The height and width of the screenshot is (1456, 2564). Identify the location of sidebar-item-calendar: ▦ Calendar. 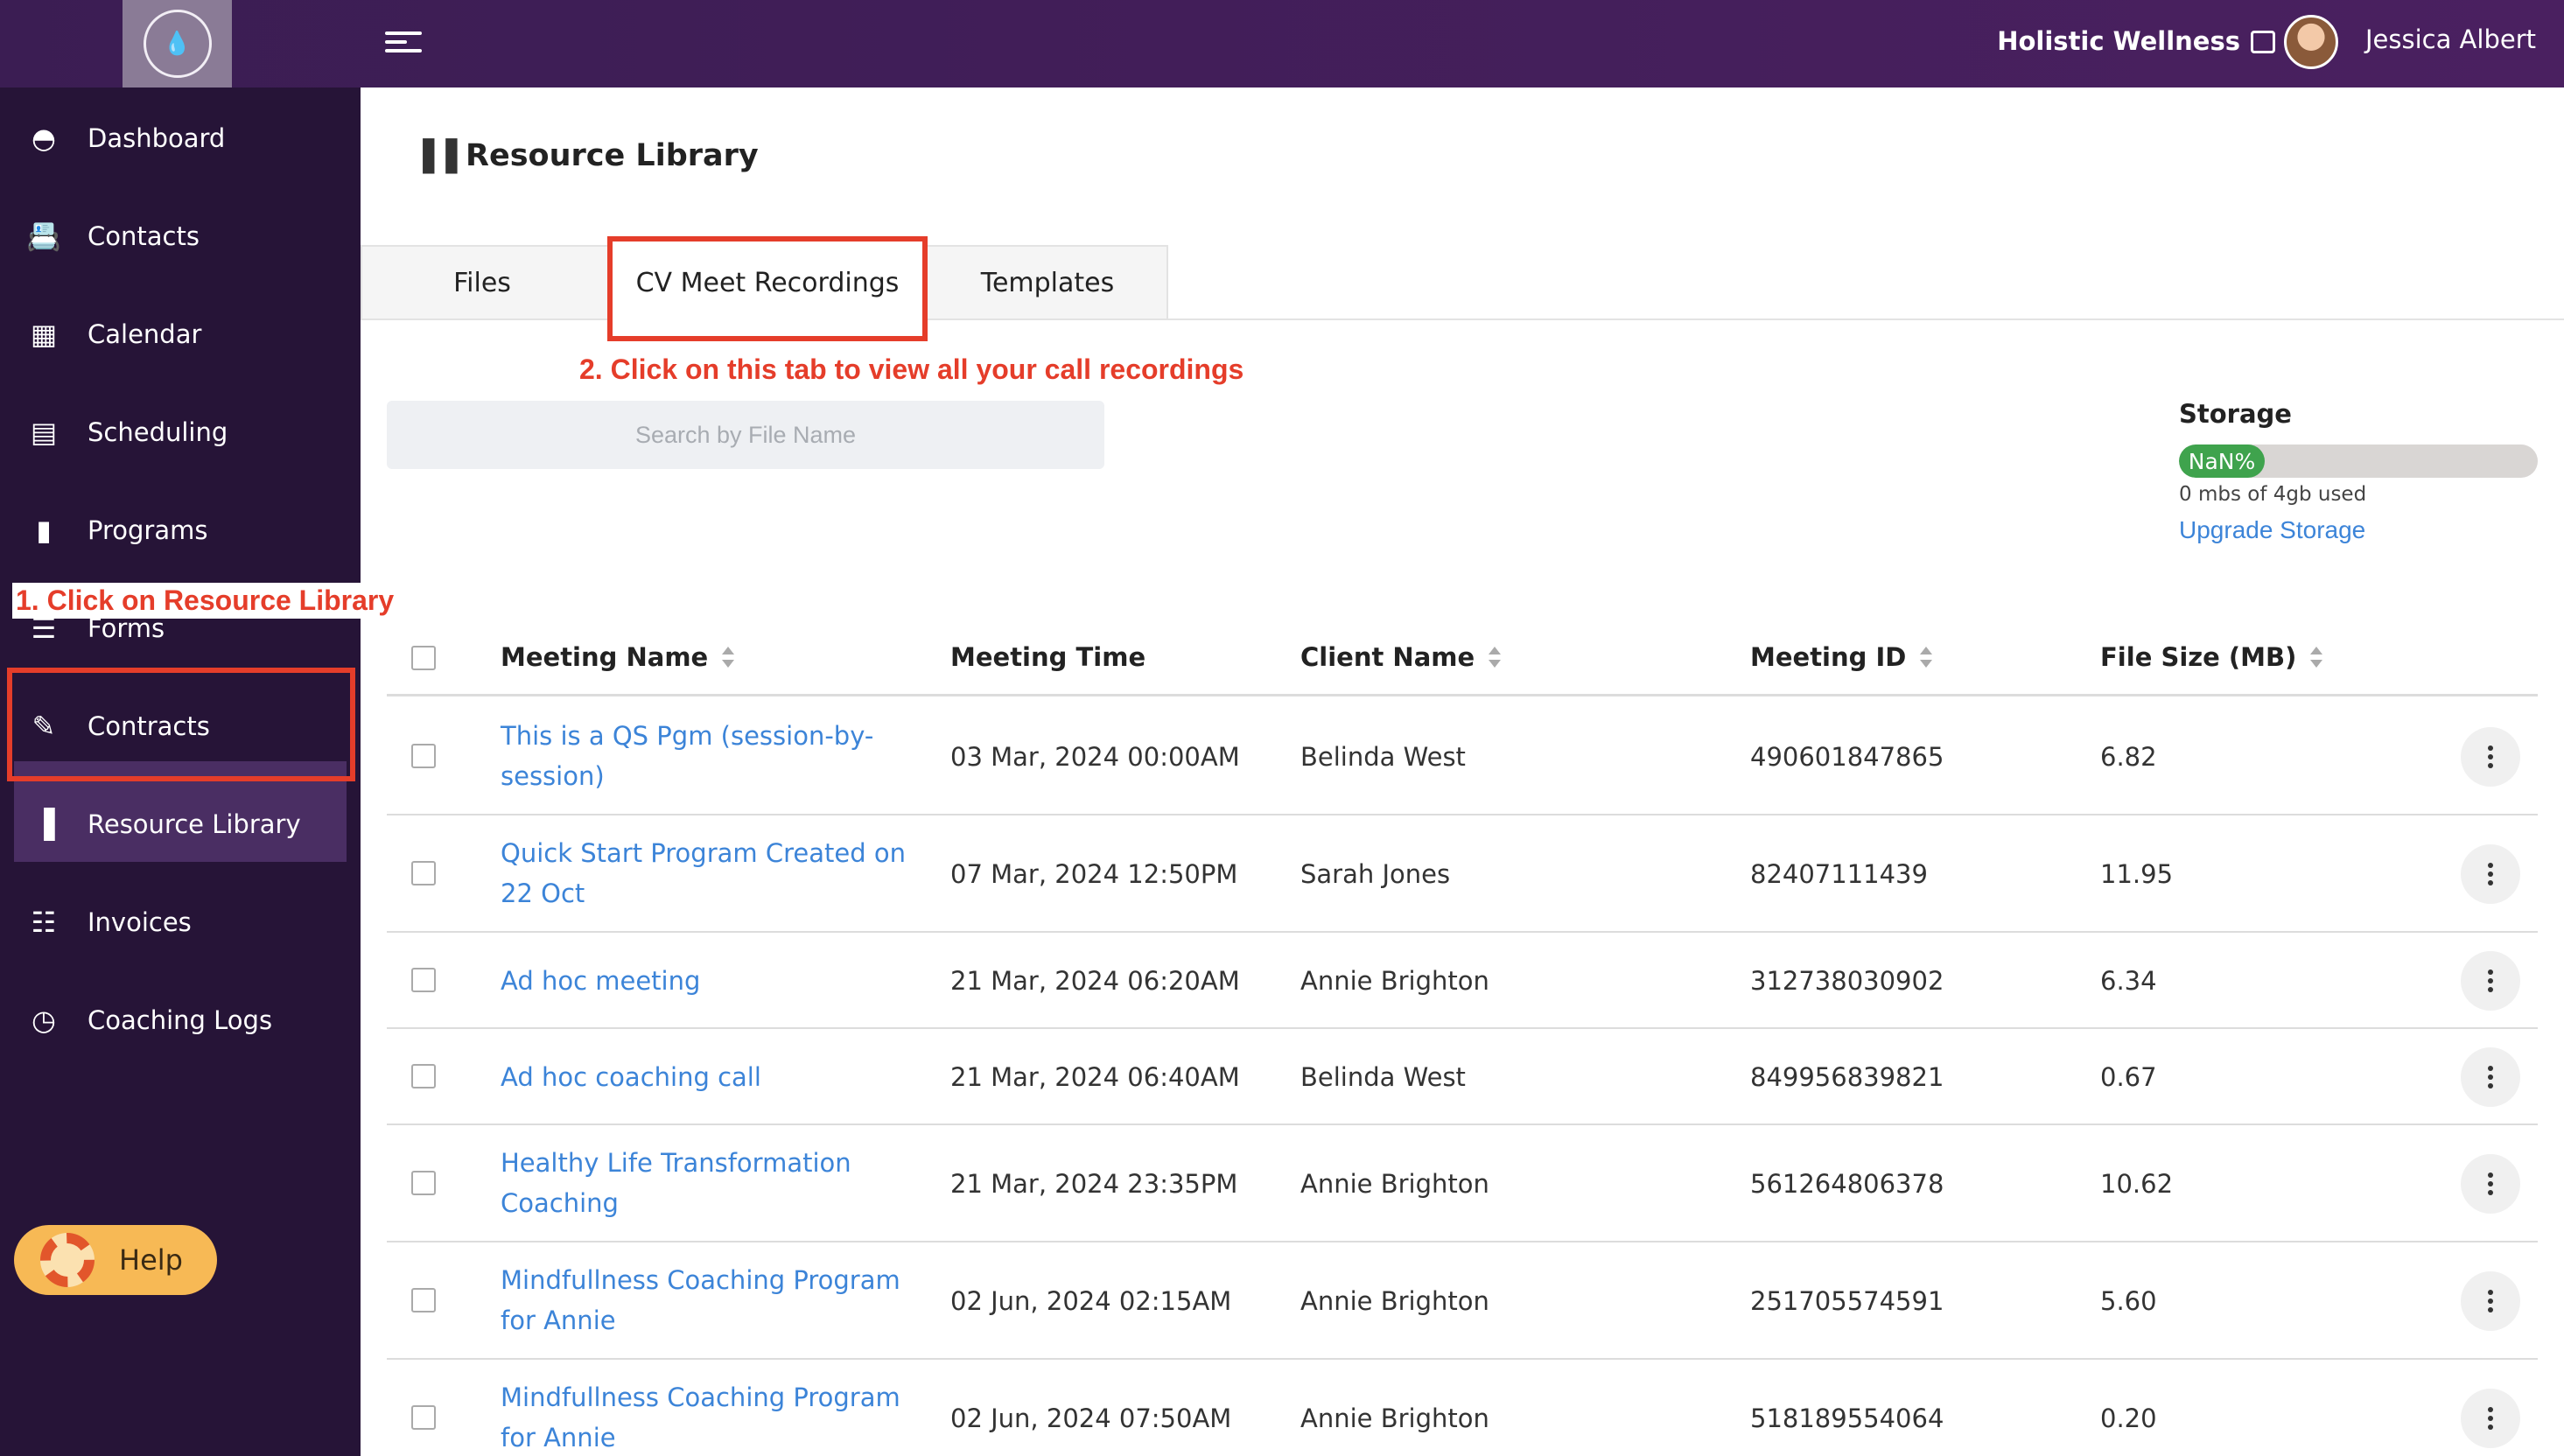
(180, 334).